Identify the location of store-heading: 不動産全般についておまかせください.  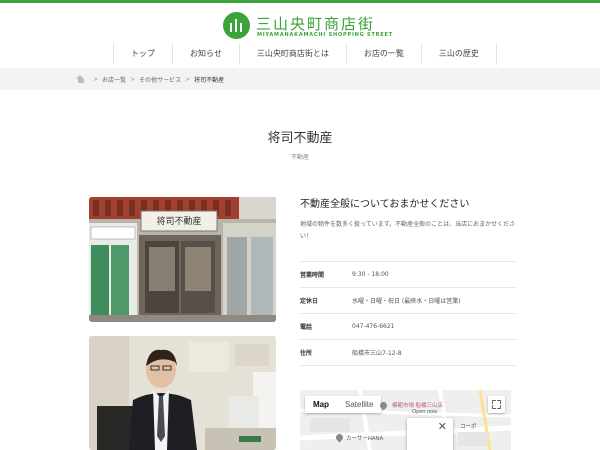
(385, 204).